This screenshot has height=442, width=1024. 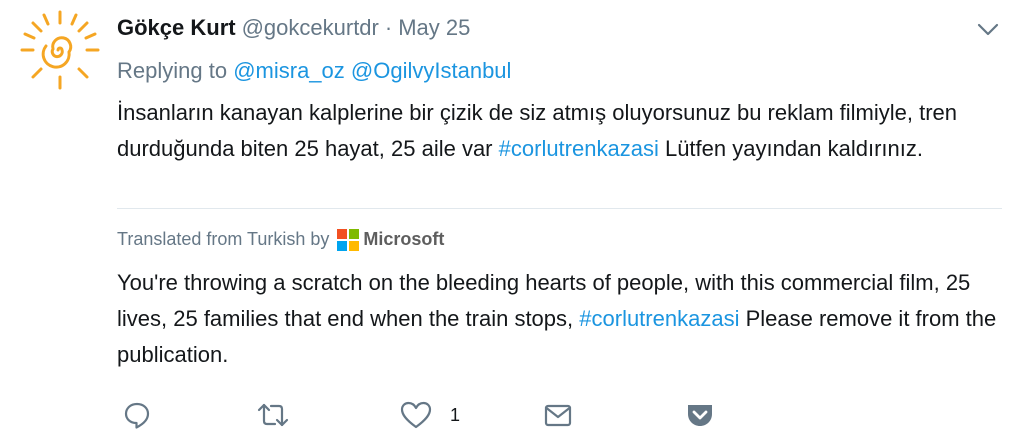 What do you see at coordinates (988, 30) in the screenshot?
I see `more-options-chevron-down-icon` at bounding box center [988, 30].